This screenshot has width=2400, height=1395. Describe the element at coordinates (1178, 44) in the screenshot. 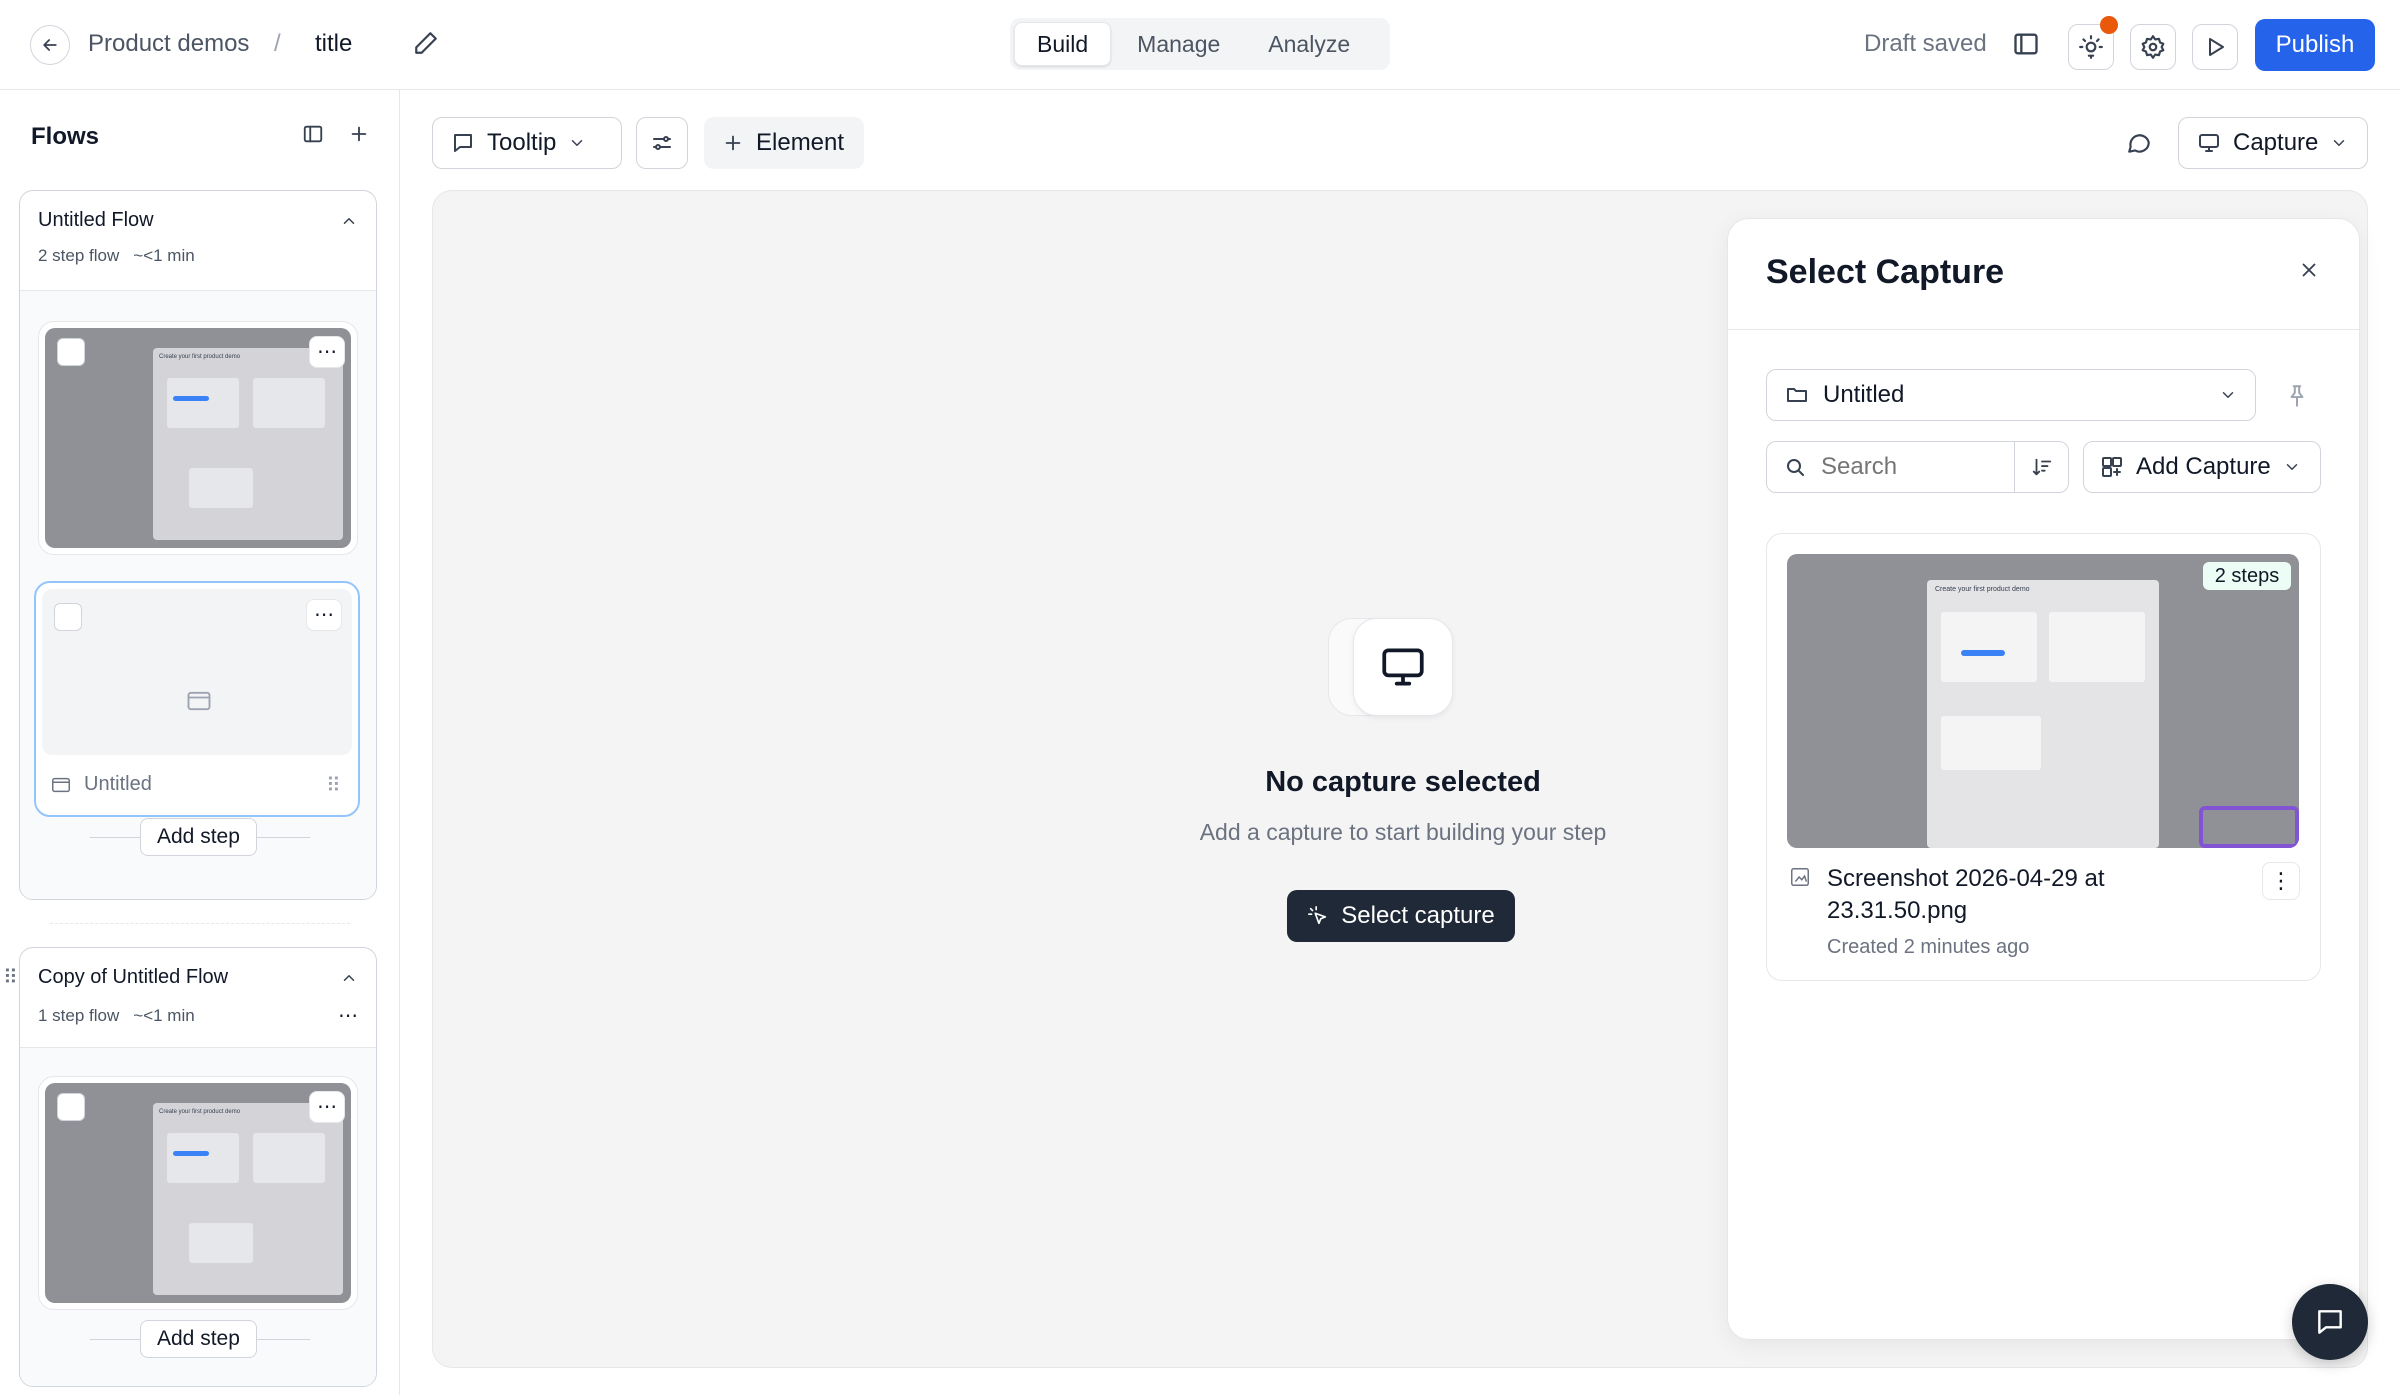

I see `tab-manage: Manage` at that location.